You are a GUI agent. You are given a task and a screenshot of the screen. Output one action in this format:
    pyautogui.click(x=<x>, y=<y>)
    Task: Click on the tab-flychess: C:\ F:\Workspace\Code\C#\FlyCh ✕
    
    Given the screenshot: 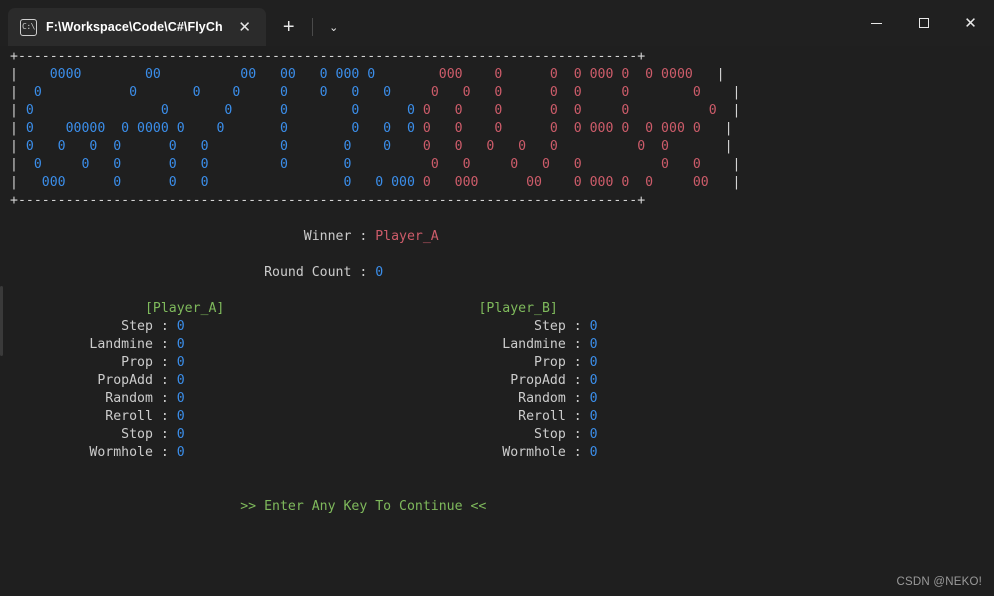 What is the action you would take?
    pyautogui.click(x=137, y=27)
    